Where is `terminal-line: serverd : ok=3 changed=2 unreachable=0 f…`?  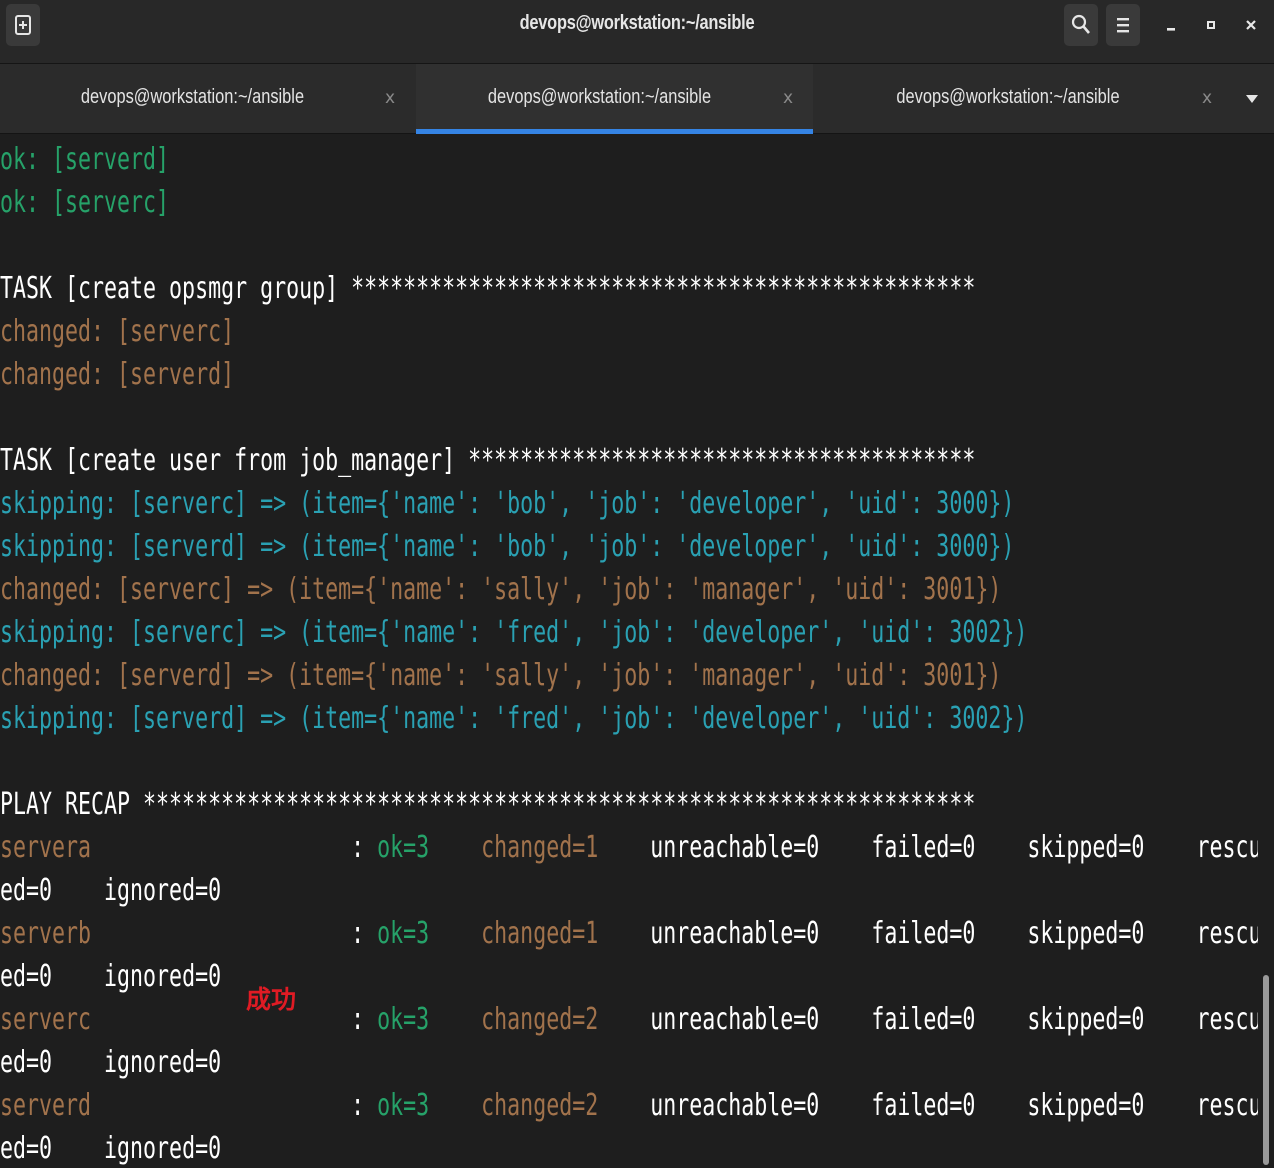
terminal-line: serverd : ok=3 changed=2 unreachable=0 f… is located at coordinates (629, 1105).